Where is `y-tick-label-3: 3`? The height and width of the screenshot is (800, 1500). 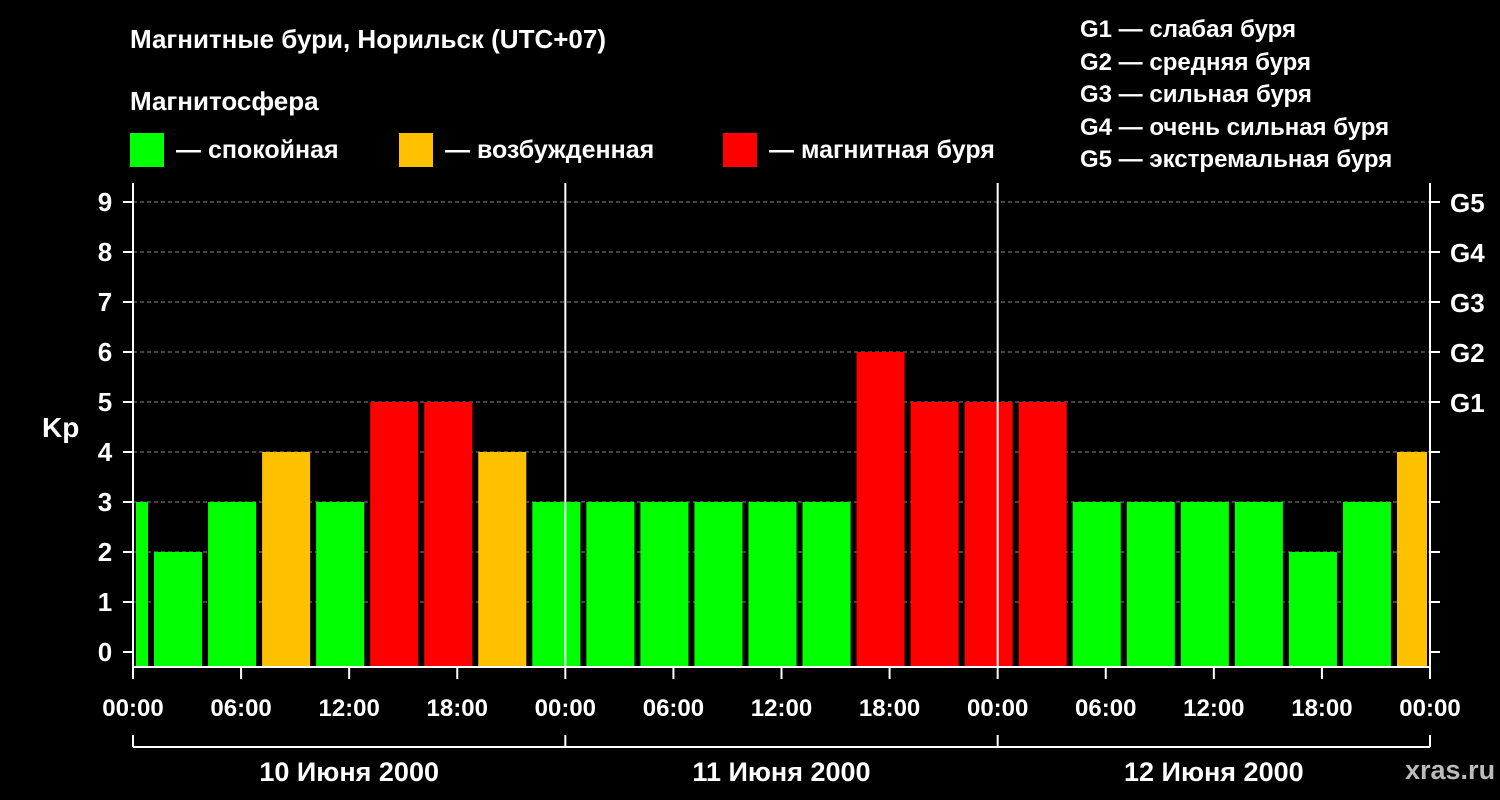 y-tick-label-3: 3 is located at coordinates (105, 502).